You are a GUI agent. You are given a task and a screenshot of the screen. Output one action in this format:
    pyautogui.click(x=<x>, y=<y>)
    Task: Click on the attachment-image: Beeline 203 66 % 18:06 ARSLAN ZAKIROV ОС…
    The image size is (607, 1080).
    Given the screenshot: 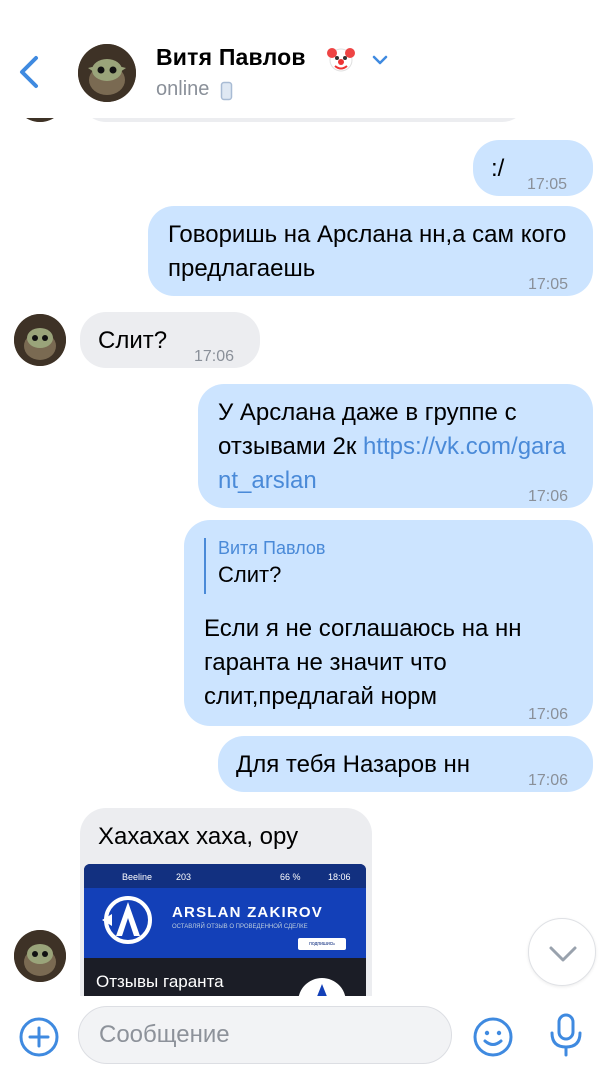 What is the action you would take?
    pyautogui.click(x=225, y=932)
    